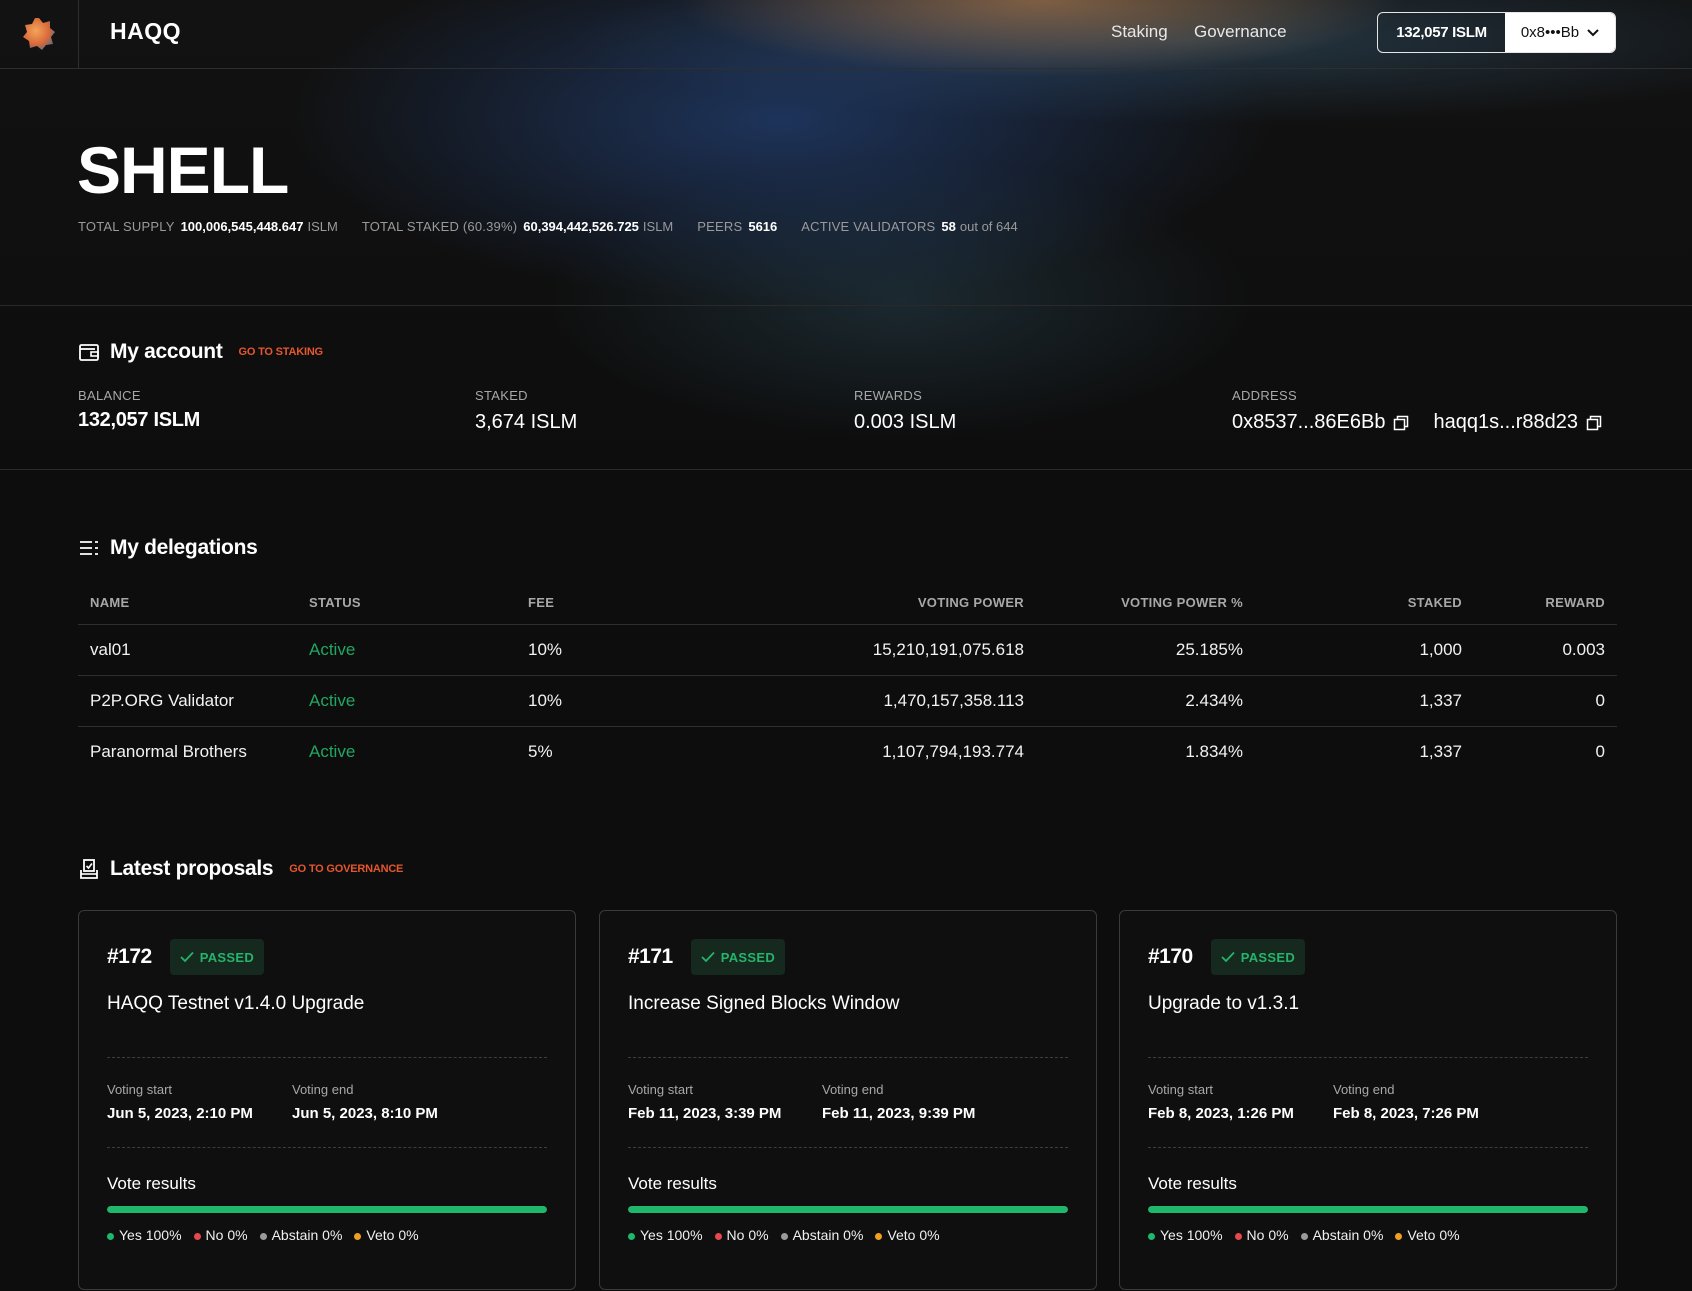 The width and height of the screenshot is (1692, 1291). What do you see at coordinates (847, 548) in the screenshot?
I see `delegations-header: My delegations` at bounding box center [847, 548].